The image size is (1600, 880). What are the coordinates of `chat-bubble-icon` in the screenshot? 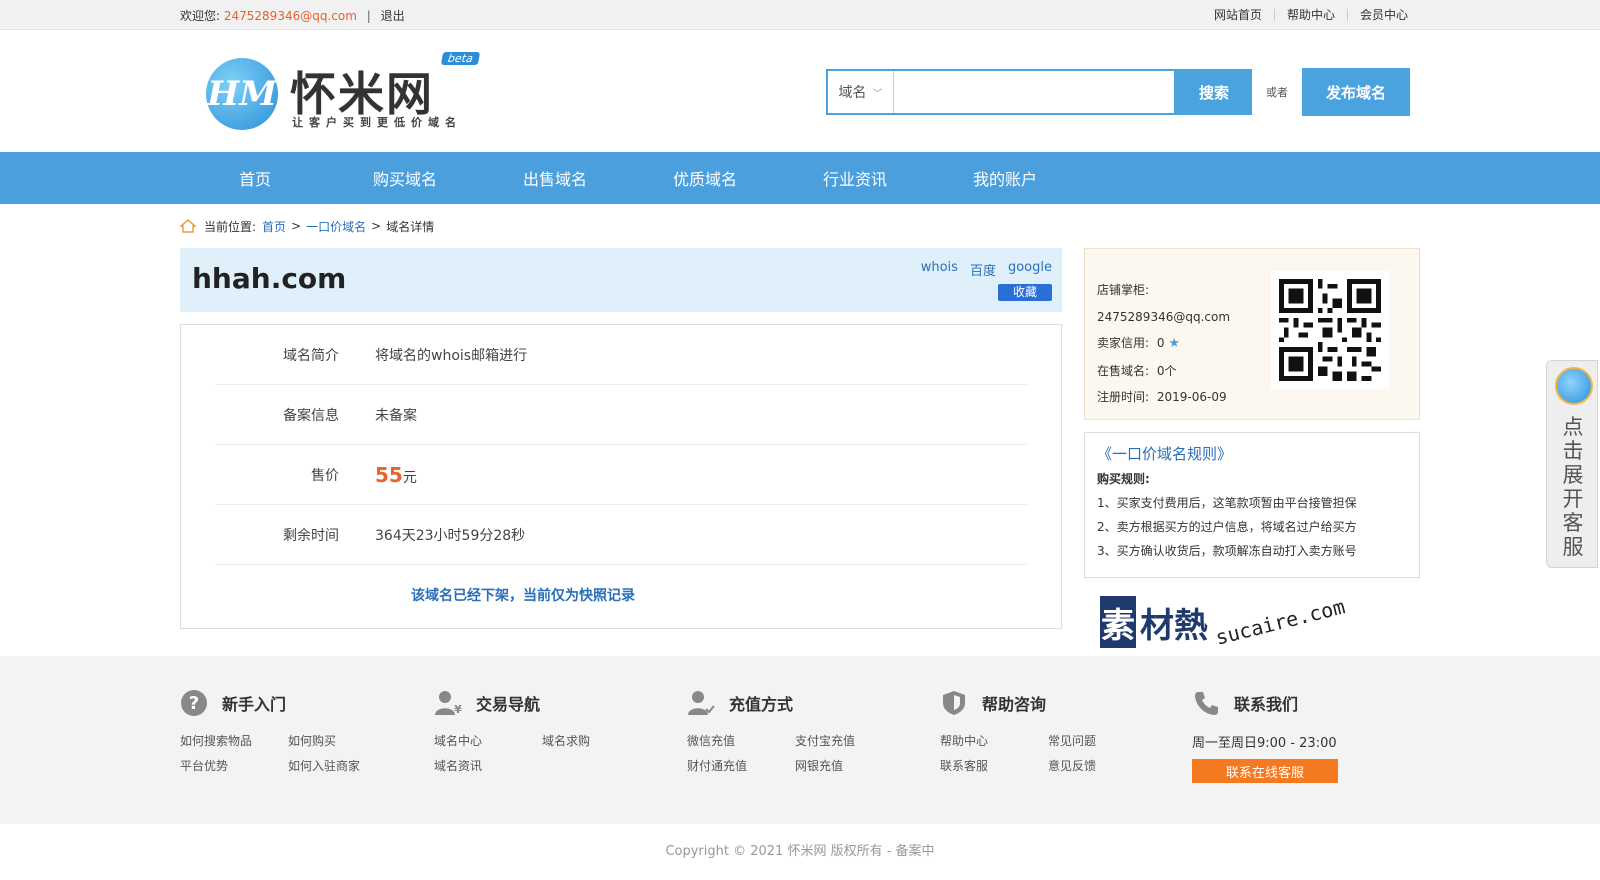 It's located at (1574, 386).